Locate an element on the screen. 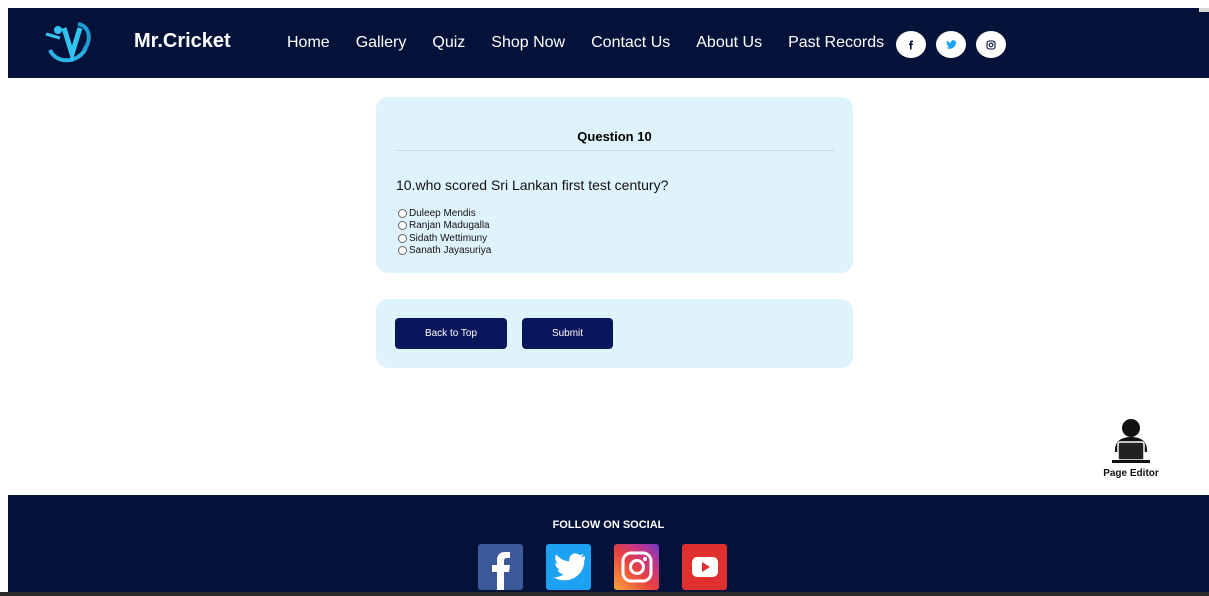  cricket-logo is located at coordinates (69, 43).